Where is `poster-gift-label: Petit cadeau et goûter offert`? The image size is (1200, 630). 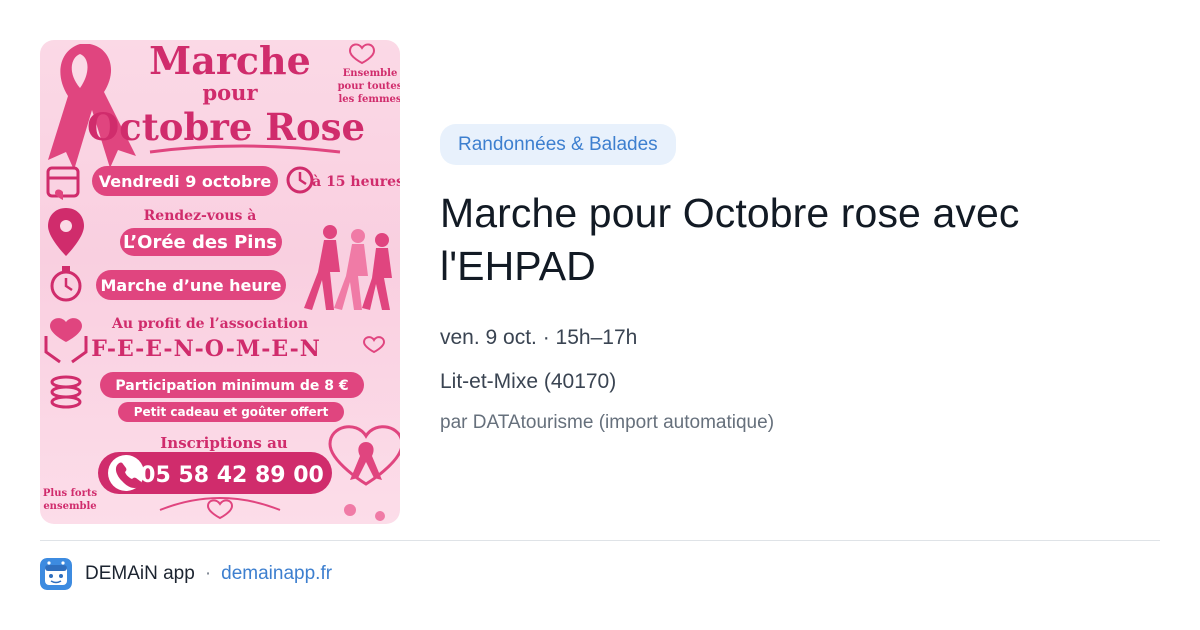
poster-gift-label: Petit cadeau et goûter offert is located at coordinates (231, 412).